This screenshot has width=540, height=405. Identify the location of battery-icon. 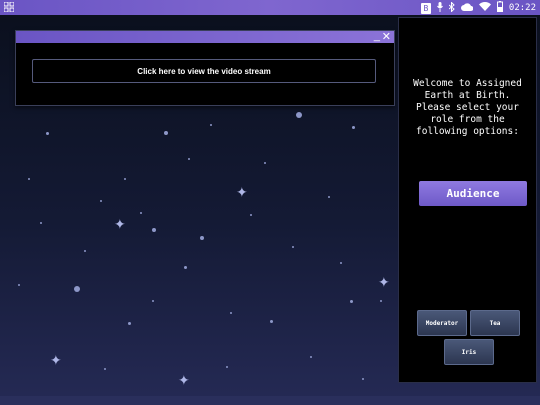
(499, 8).